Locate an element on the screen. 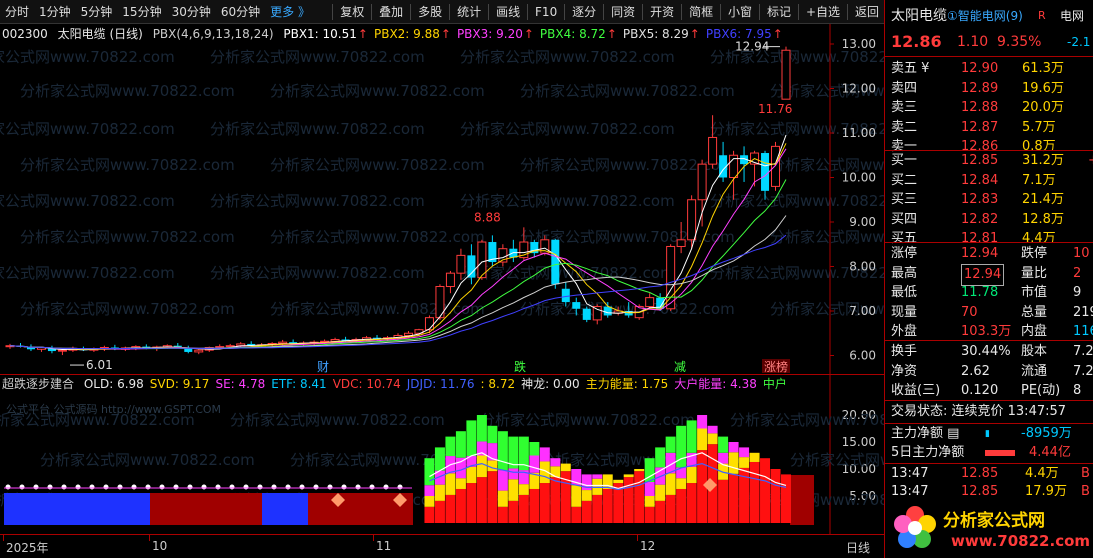 This screenshot has width=1093, height=558. toolbar-button: 多股 is located at coordinates (430, 12).